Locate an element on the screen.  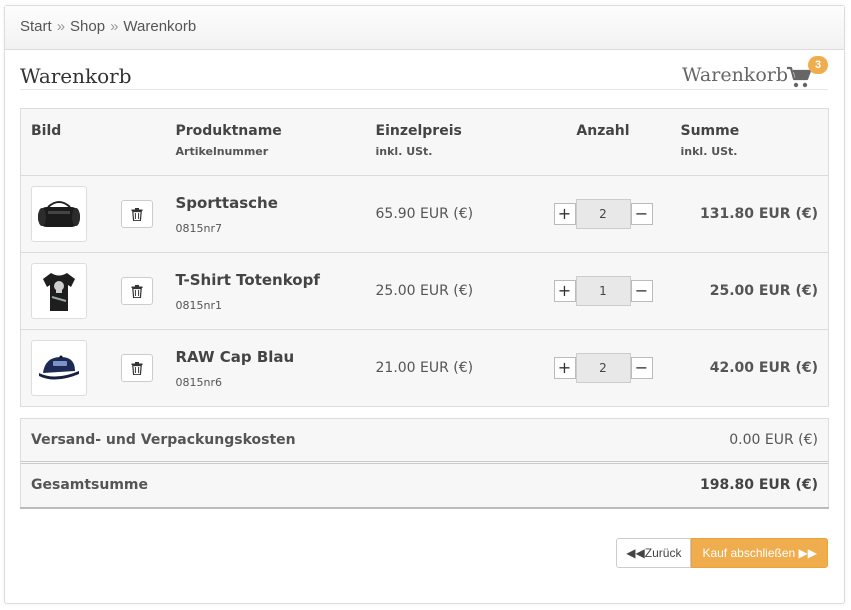
page-title: Warenkorb is located at coordinates (76, 76).